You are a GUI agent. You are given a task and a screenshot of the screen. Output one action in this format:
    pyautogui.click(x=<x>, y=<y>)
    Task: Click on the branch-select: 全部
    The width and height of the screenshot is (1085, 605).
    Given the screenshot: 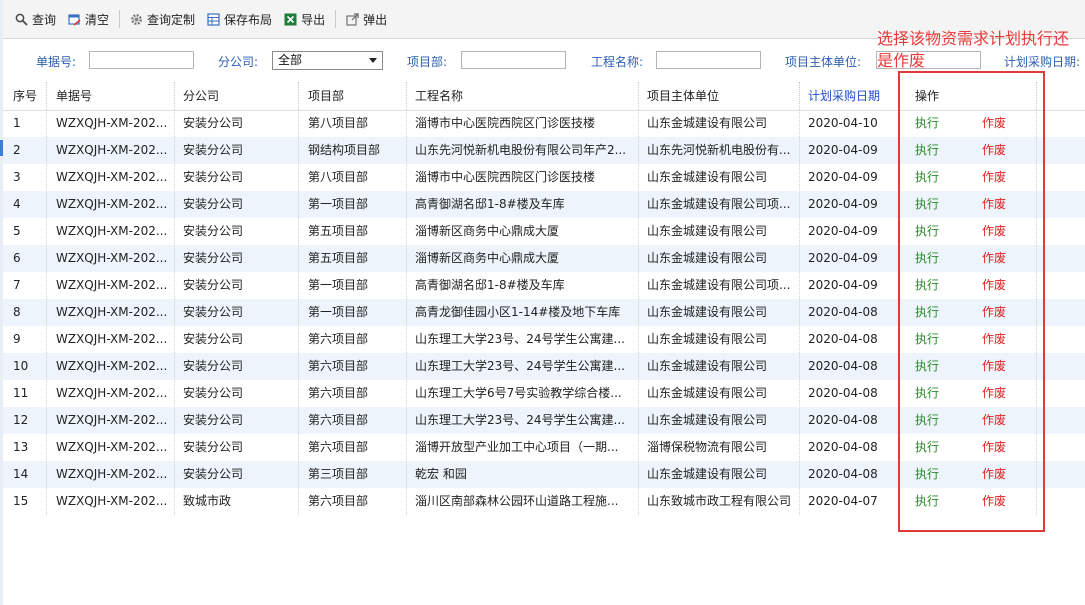 What is the action you would take?
    pyautogui.click(x=327, y=60)
    